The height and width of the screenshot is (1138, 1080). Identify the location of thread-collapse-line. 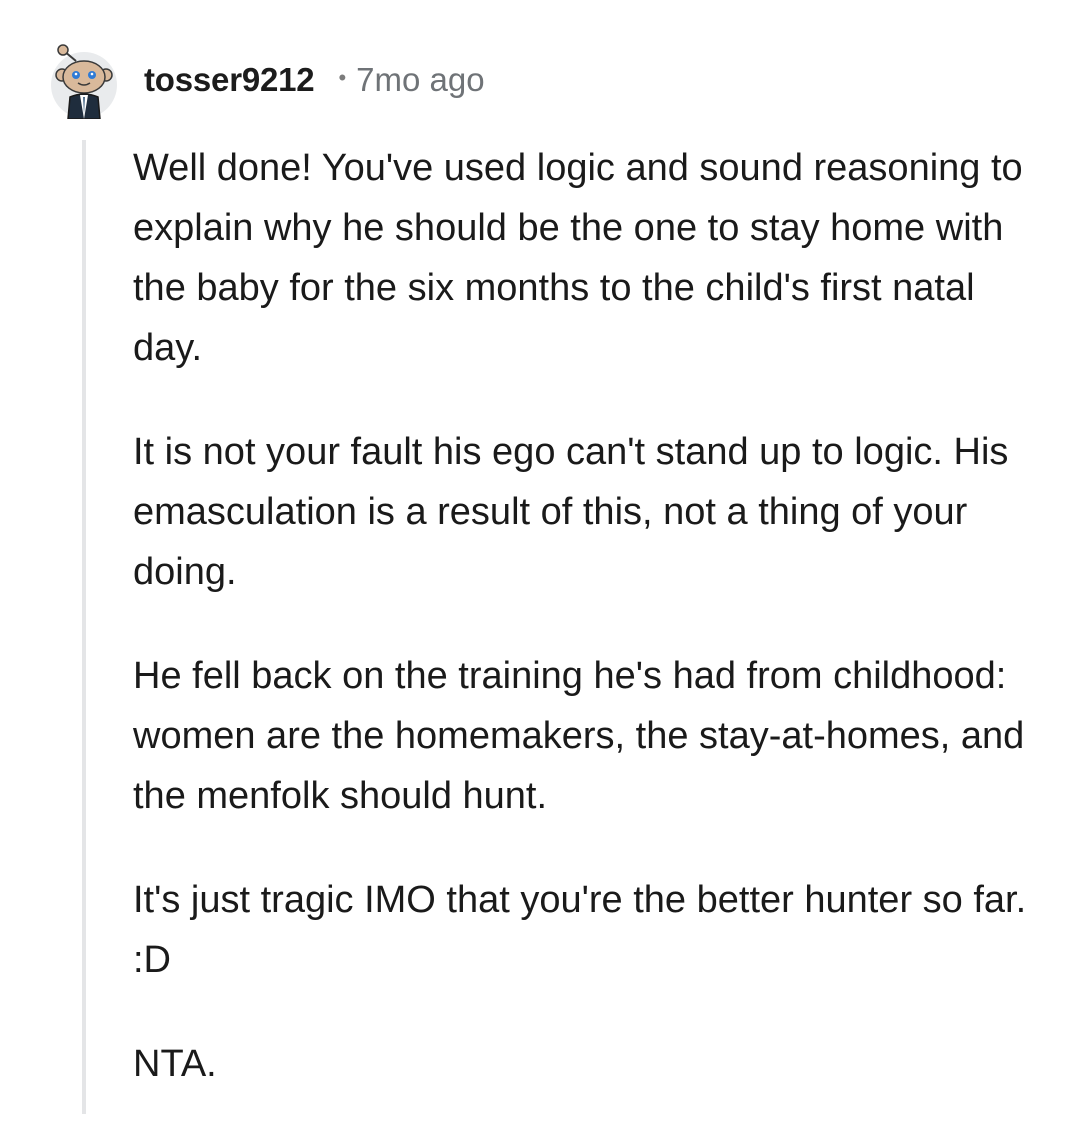
(84, 627).